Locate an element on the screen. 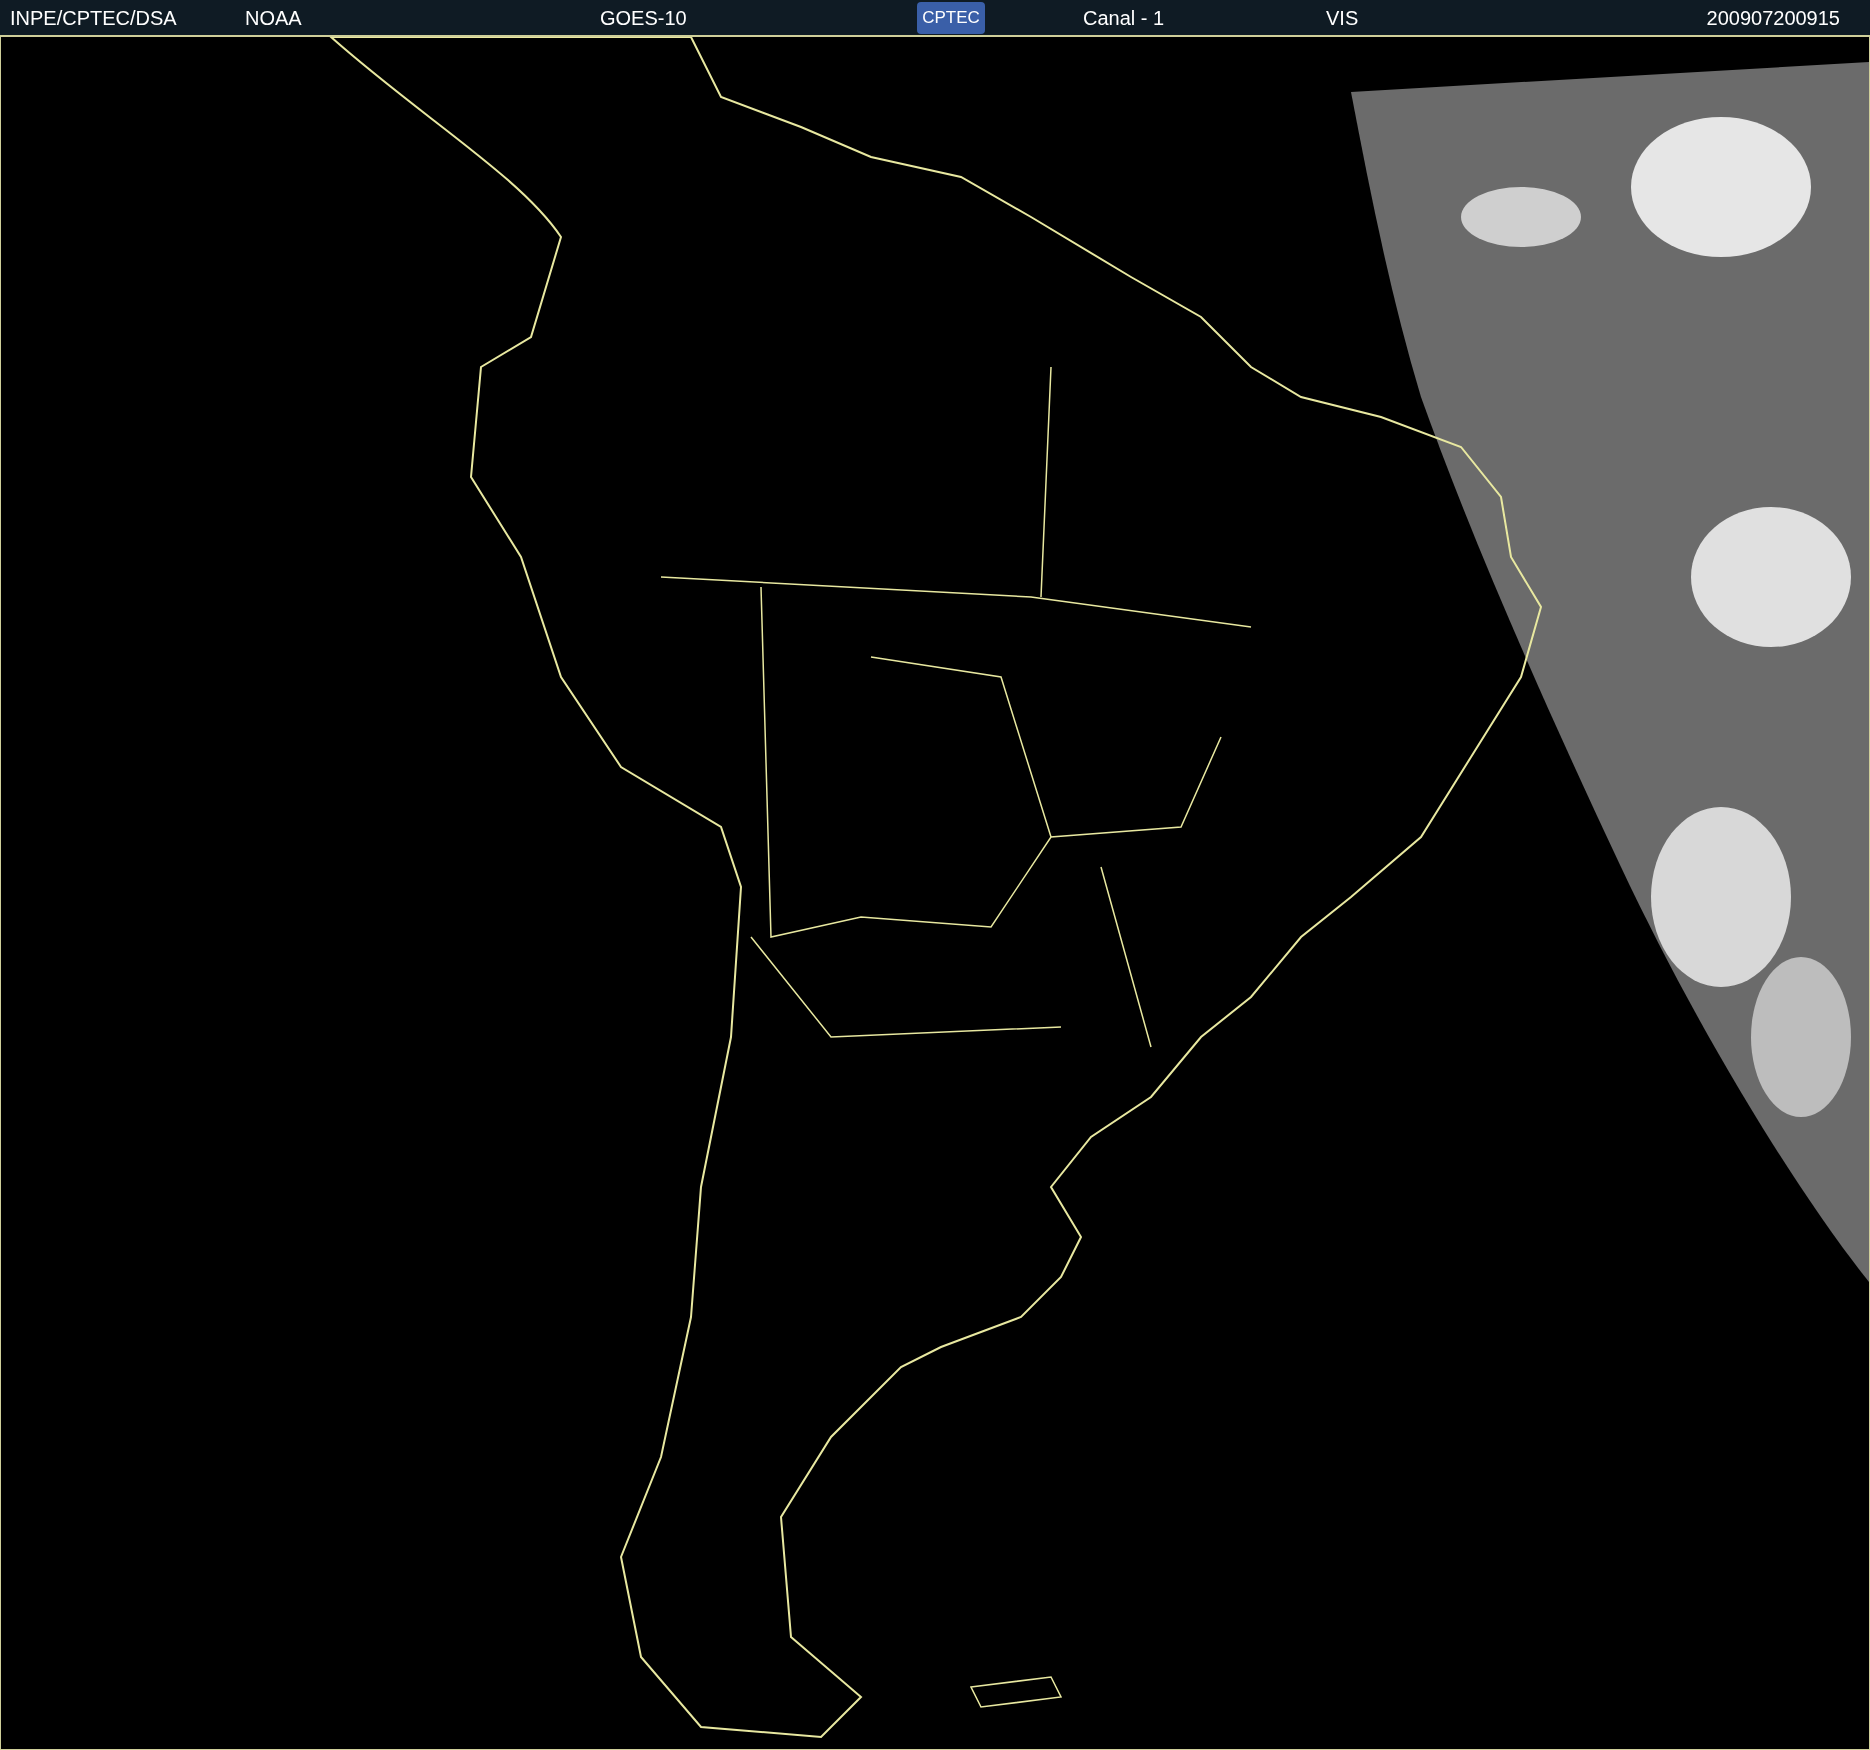  timestamp-label: 200907200915 is located at coordinates (1773, 18).